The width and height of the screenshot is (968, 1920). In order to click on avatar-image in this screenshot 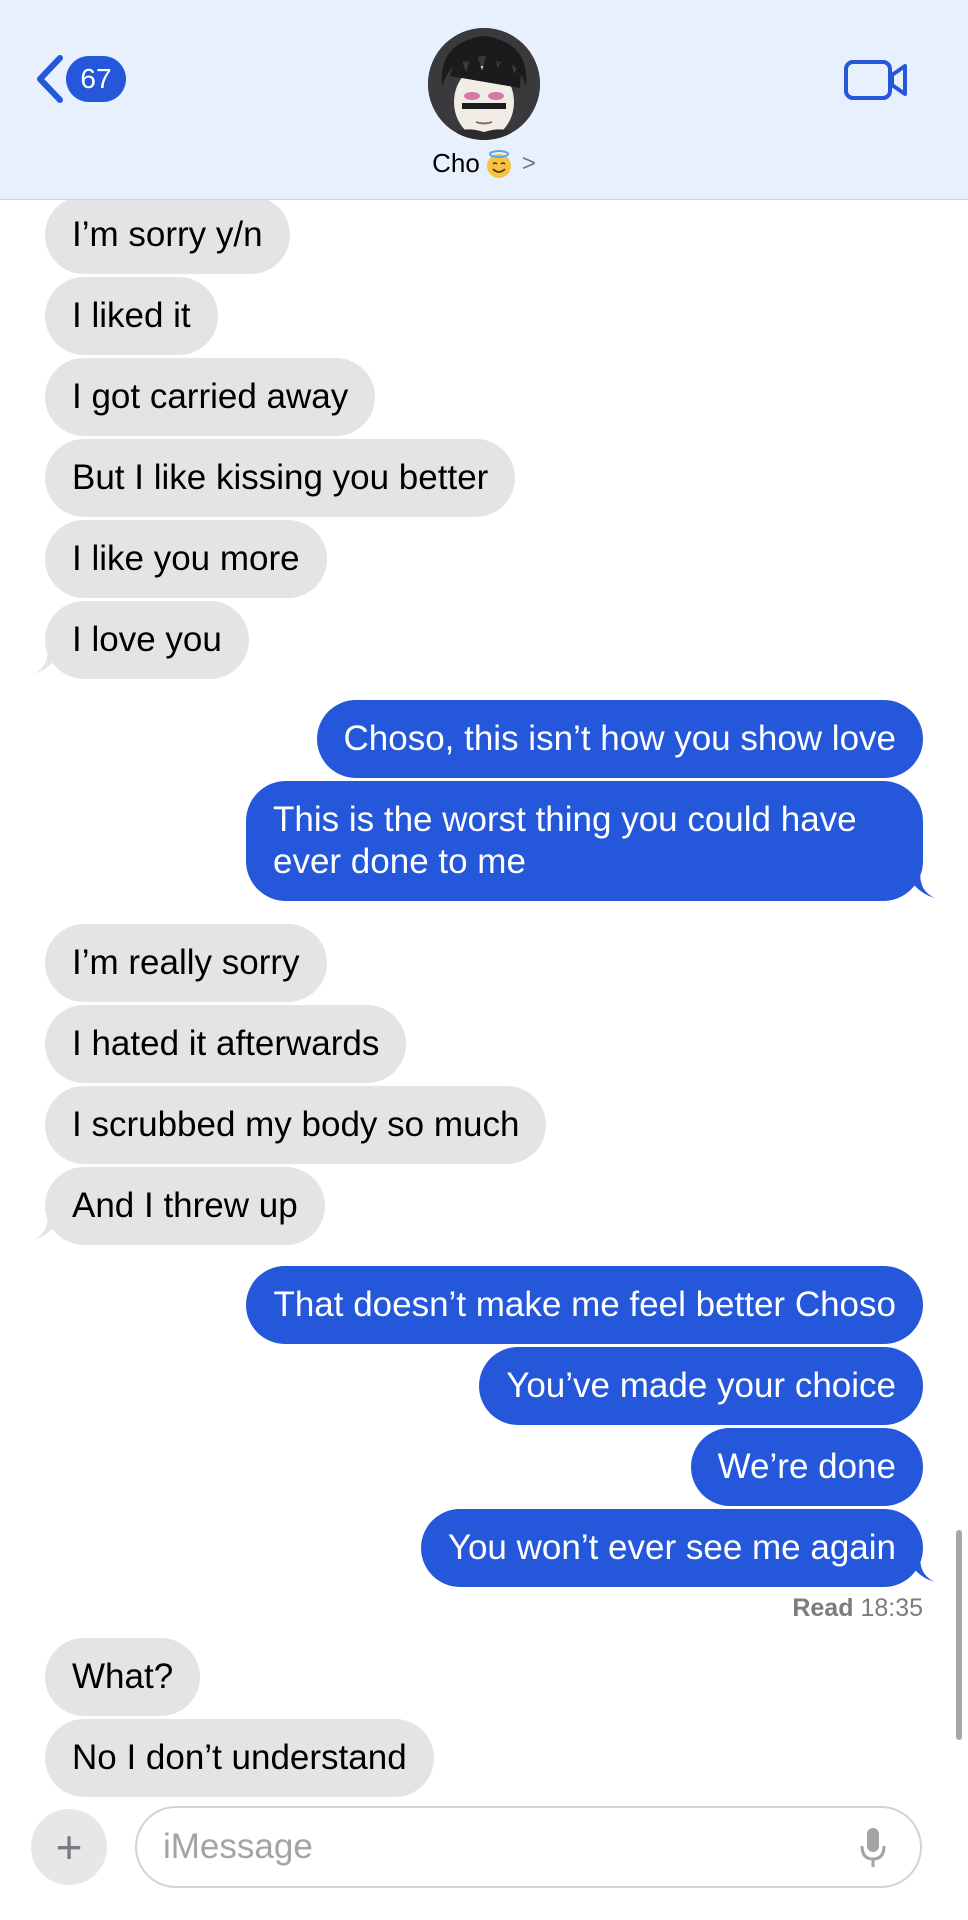, I will do `click(484, 84)`.